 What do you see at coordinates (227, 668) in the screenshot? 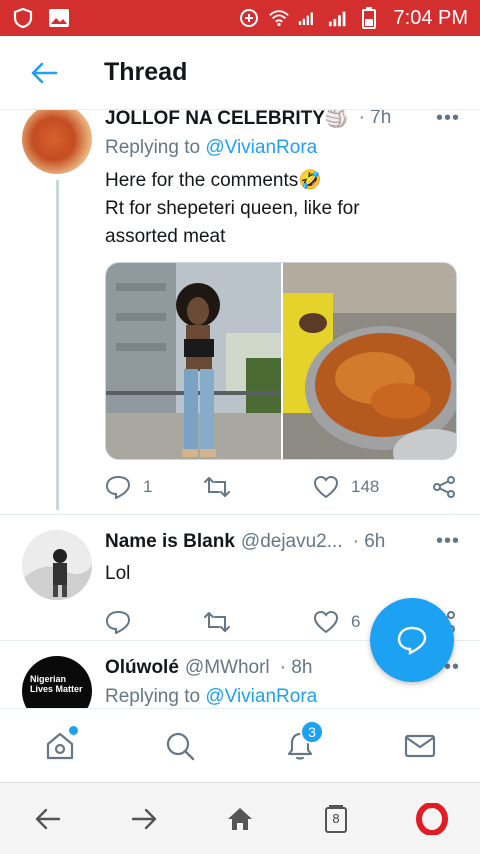
I see `user-handle: @MWhorl` at bounding box center [227, 668].